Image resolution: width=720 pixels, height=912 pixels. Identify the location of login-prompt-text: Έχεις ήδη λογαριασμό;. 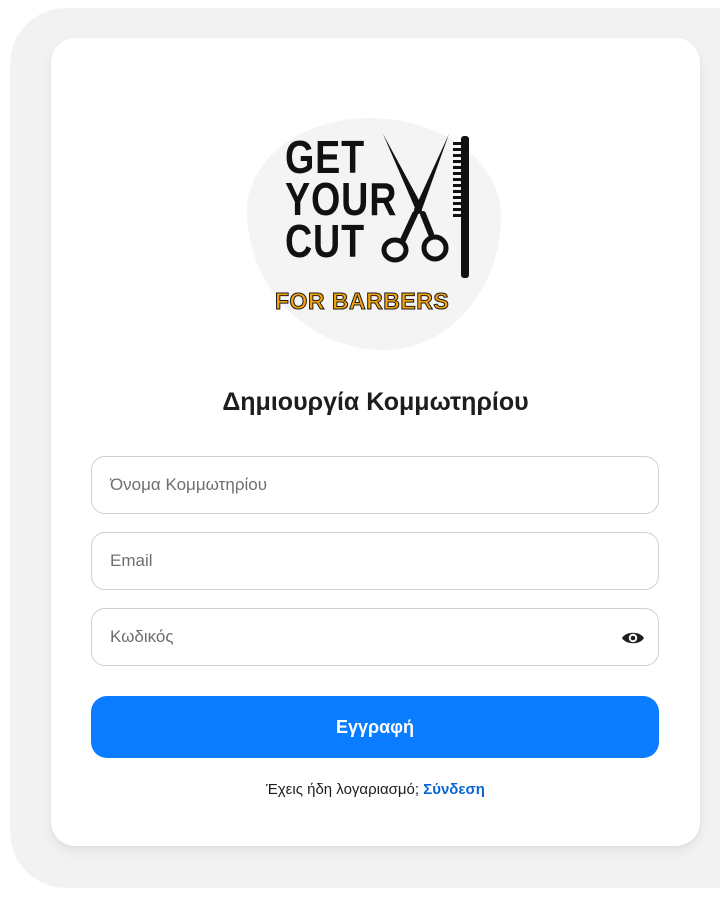
(343, 789).